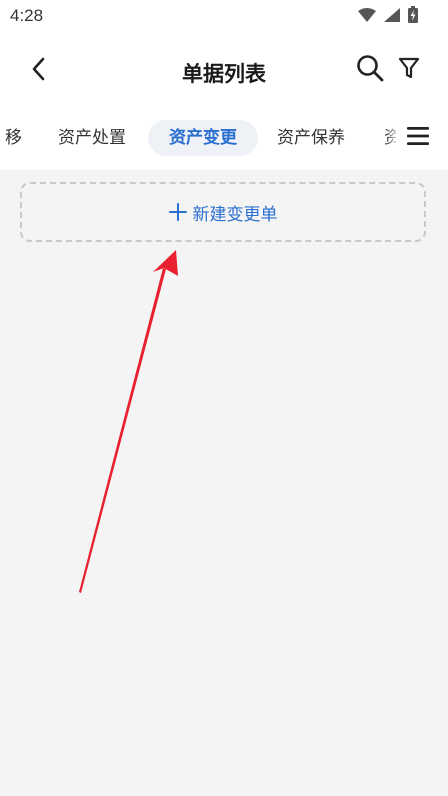  Describe the element at coordinates (224, 71) in the screenshot. I see `navigation-bar: 单据列表` at that location.